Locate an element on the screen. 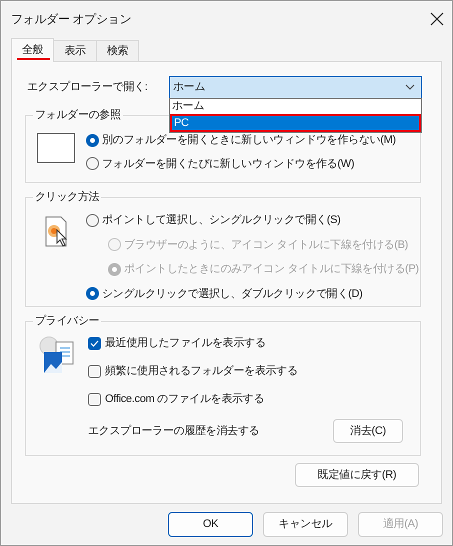 This screenshot has width=453, height=546. checkmark-icon is located at coordinates (94, 343).